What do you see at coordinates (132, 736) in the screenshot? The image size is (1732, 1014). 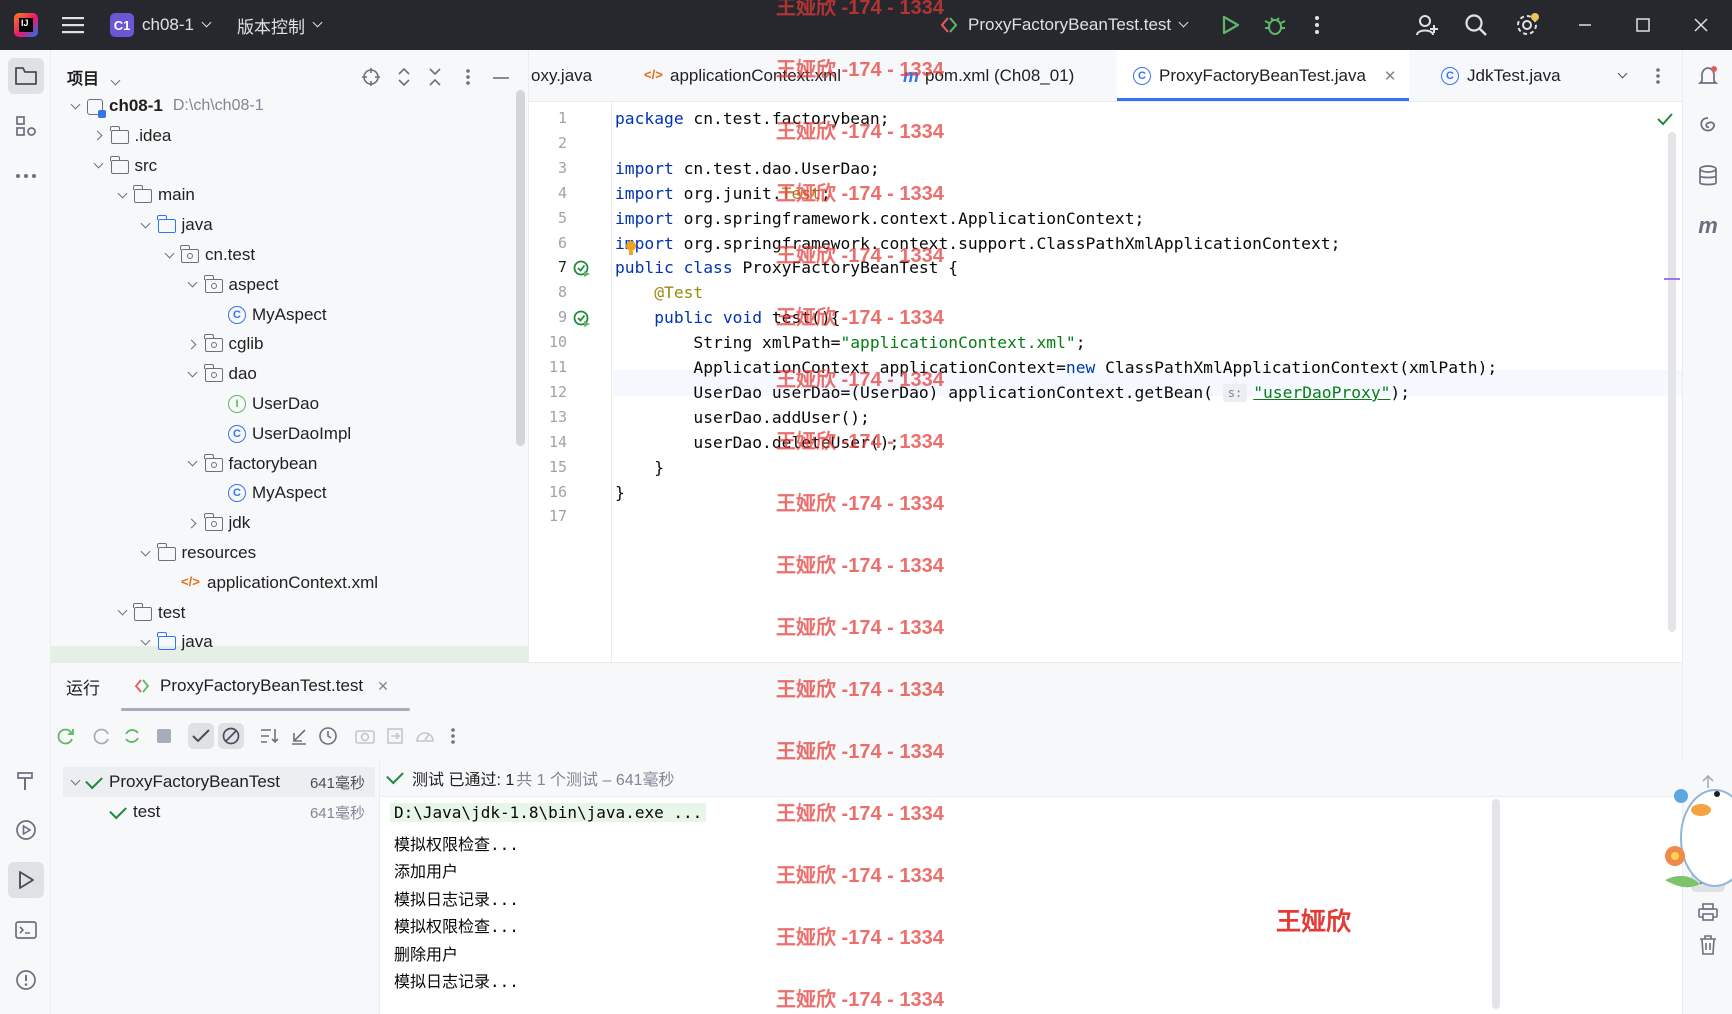 I see `toggle-auto-test-icon` at bounding box center [132, 736].